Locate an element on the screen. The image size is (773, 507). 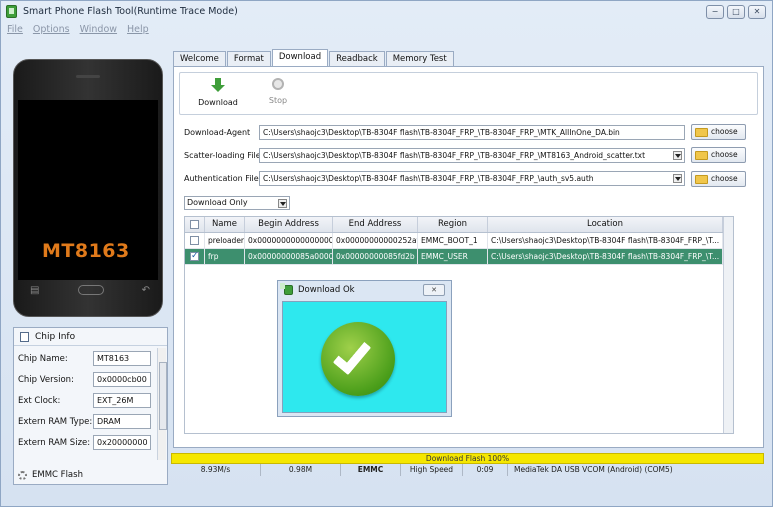
emmc-flash-label: EMMC Flash is located at coordinates (57, 475).